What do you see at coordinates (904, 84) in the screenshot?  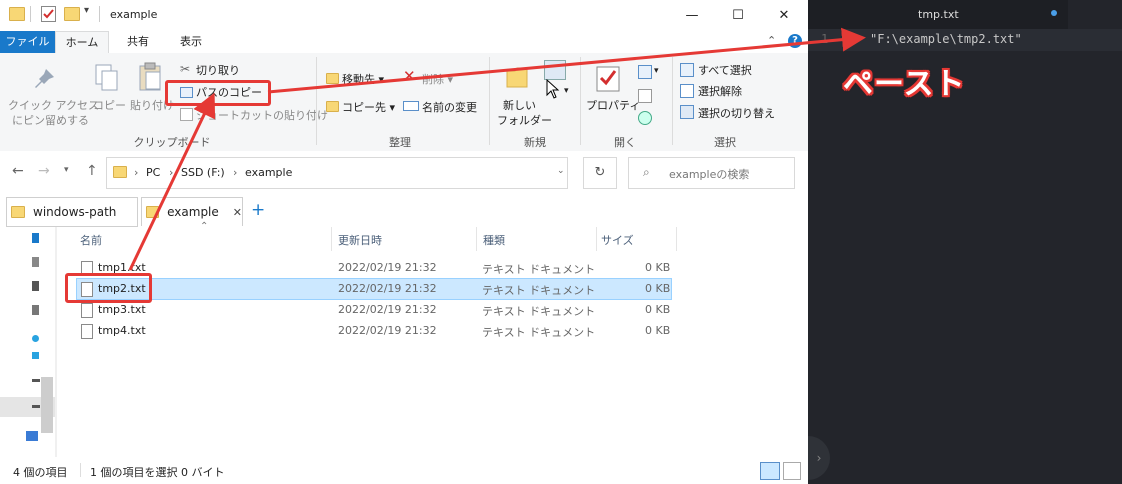 I see `paste-annotation-label: ペースト` at bounding box center [904, 84].